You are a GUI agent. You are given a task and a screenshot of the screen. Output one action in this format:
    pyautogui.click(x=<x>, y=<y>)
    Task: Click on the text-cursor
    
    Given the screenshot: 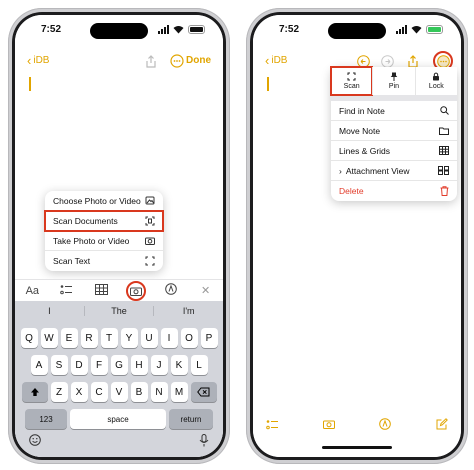 What is the action you would take?
    pyautogui.click(x=30, y=84)
    